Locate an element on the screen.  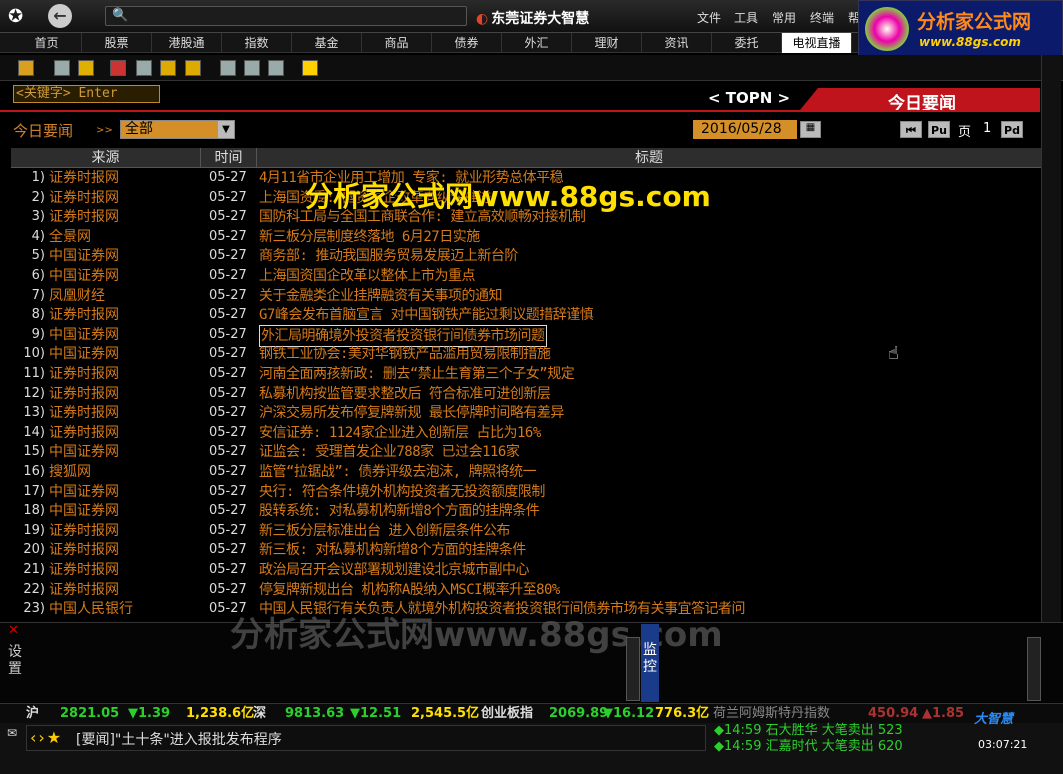
table-row: 20) 证券时报网 05-27 新三板: 对私募机构新增8个方面的挂牌条件 is located at coordinates (526, 550).